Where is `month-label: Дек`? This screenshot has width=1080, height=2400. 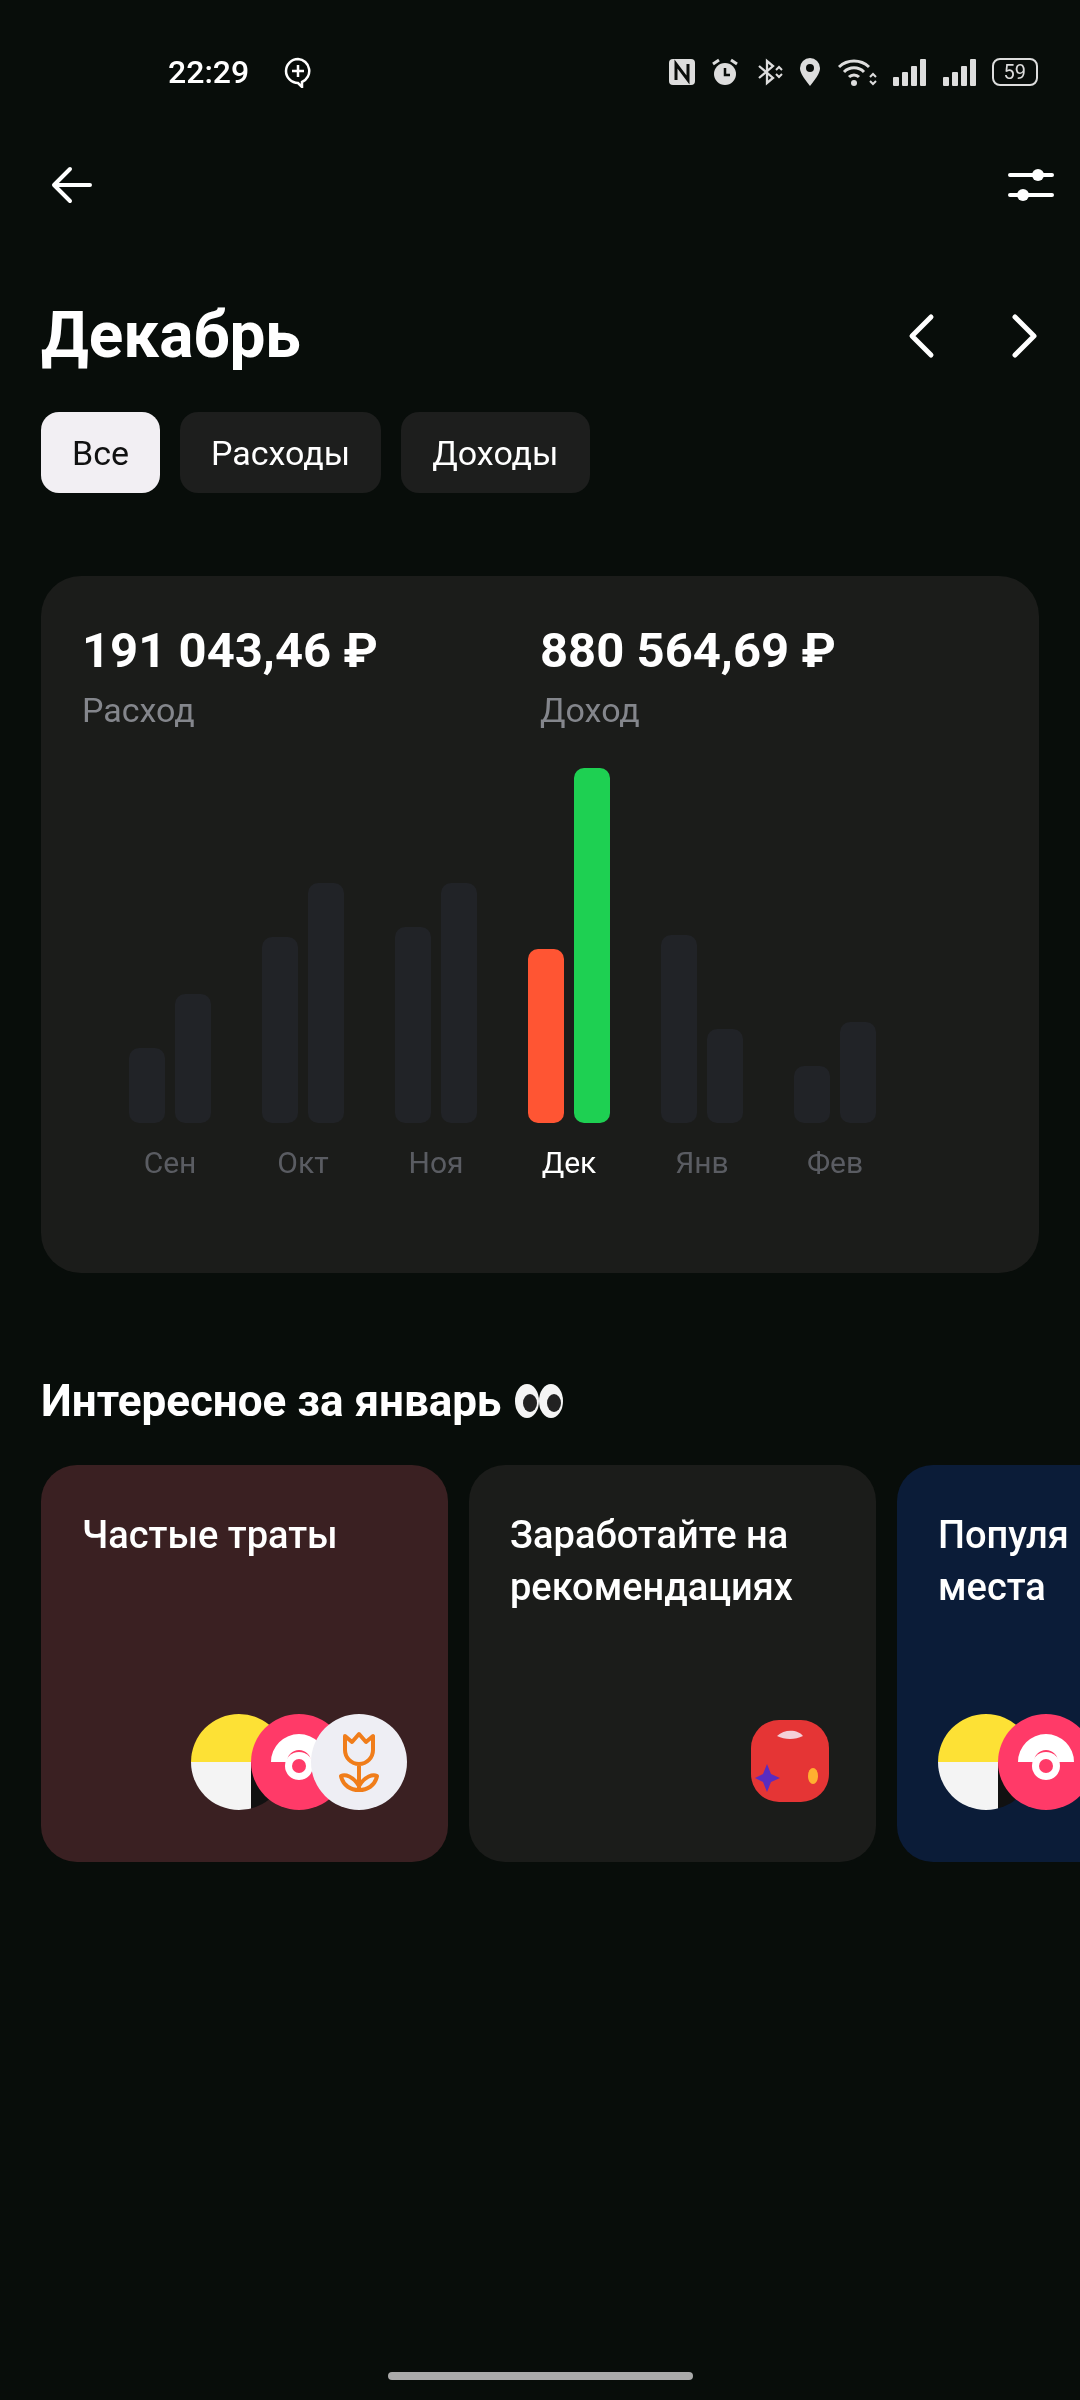
month-label: Дек is located at coordinates (569, 1162).